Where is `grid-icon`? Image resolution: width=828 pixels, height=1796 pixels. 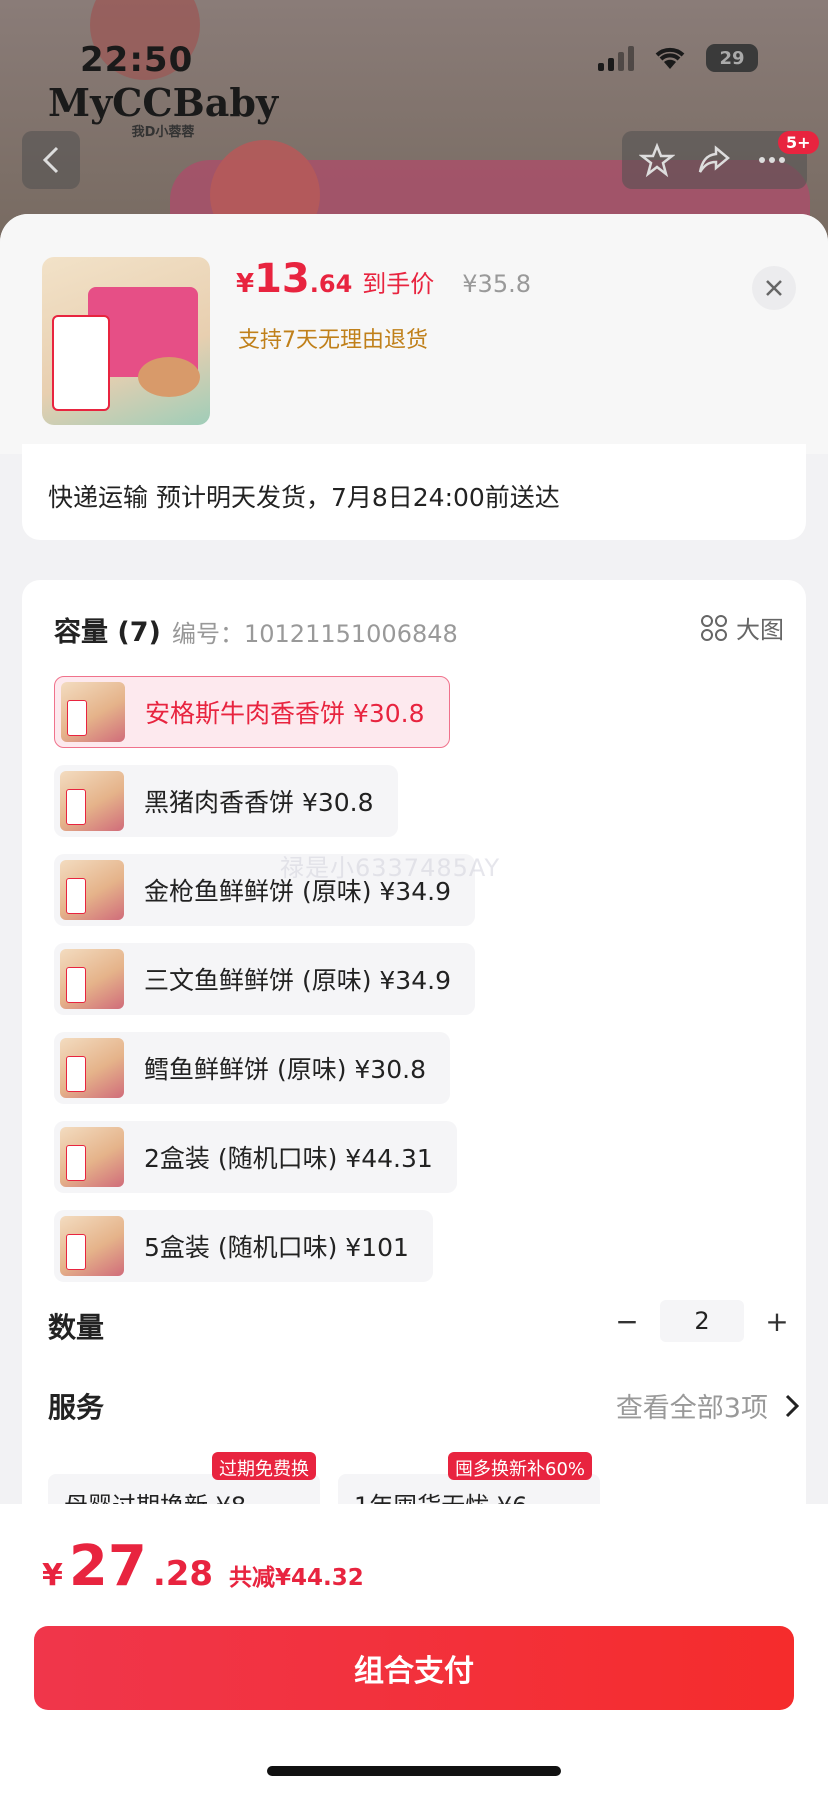 grid-icon is located at coordinates (714, 627).